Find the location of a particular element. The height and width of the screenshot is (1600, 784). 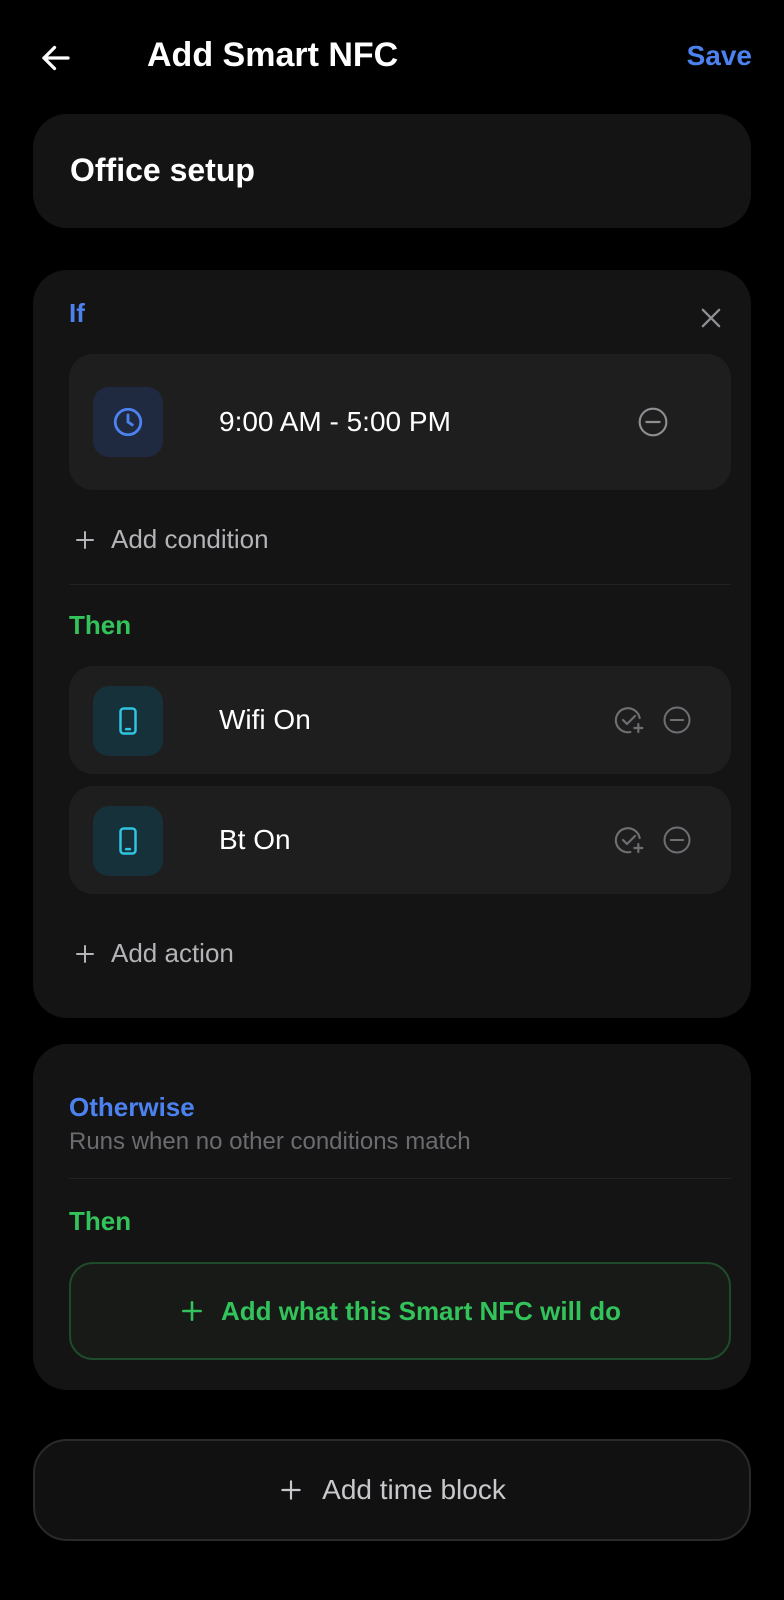

action-row-wifi: Wifi On is located at coordinates (400, 720).